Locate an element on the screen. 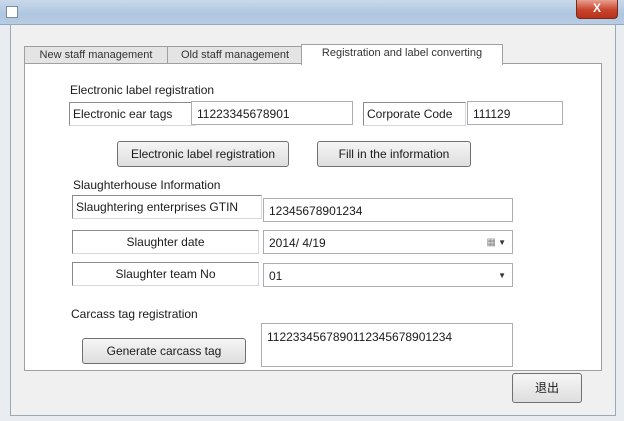 The height and width of the screenshot is (421, 624). carcass-tag-output: 1122334567890112345678901234 is located at coordinates (387, 345).